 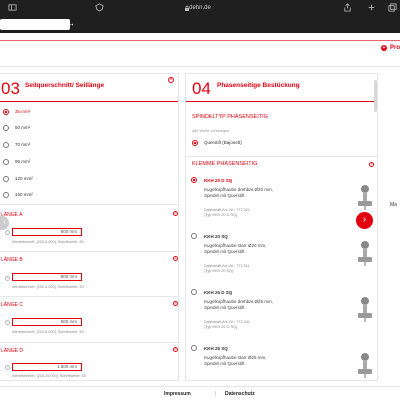 What do you see at coordinates (364, 220) in the screenshot?
I see `next-button: ›` at bounding box center [364, 220].